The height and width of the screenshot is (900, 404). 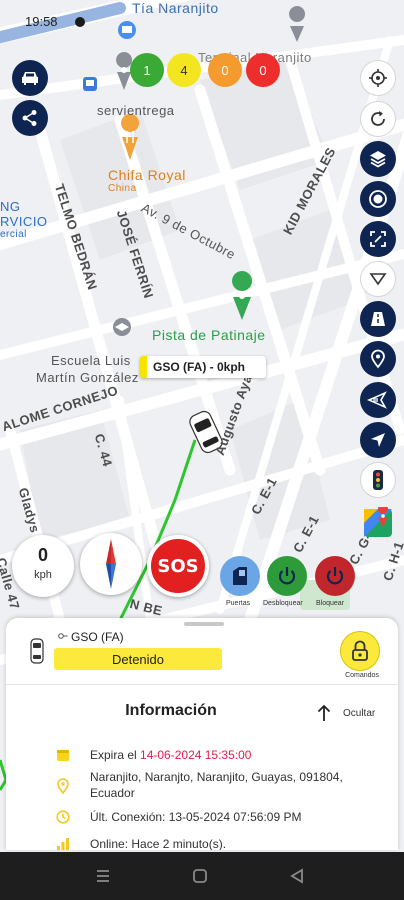 I want to click on layers-icon, so click(x=378, y=159).